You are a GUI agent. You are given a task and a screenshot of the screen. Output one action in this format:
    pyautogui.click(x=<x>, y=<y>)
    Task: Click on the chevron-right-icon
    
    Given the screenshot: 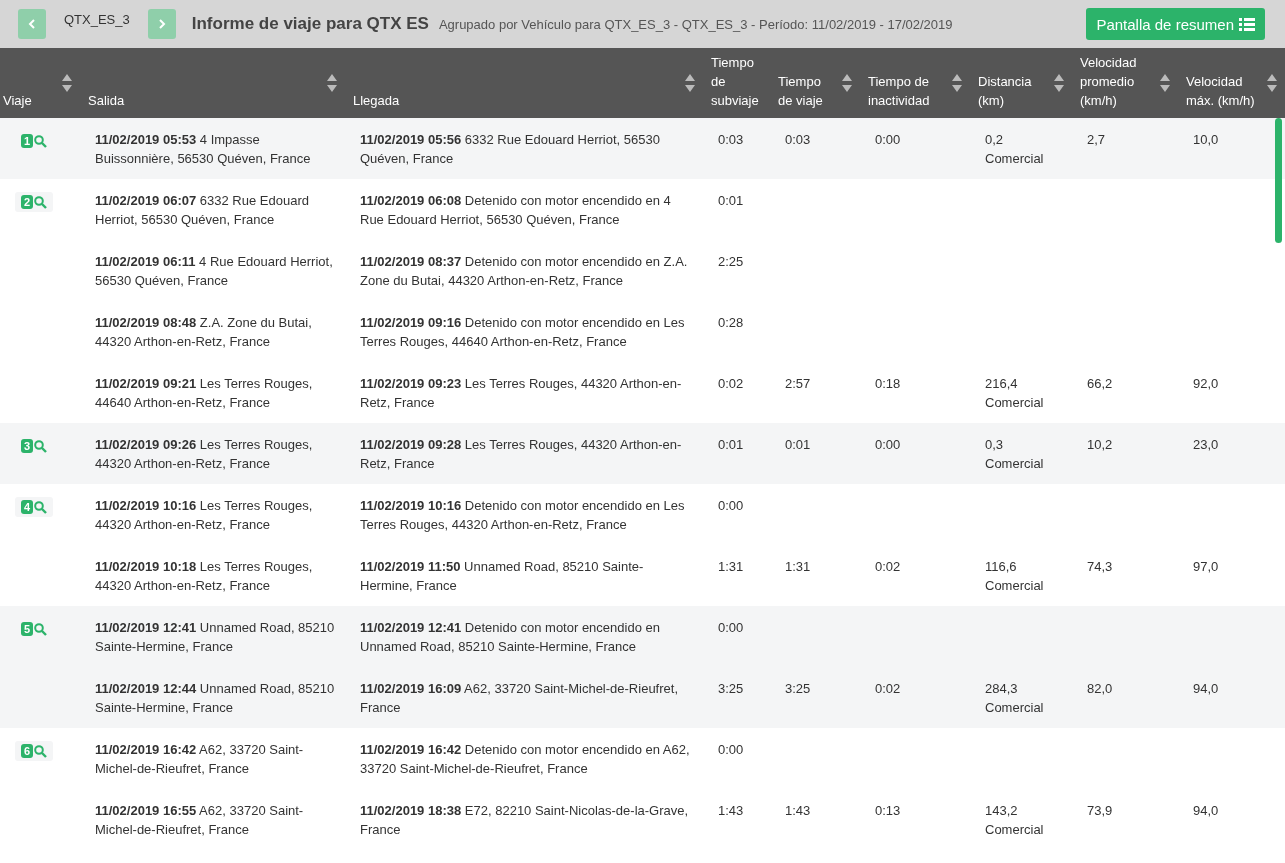 What is the action you would take?
    pyautogui.click(x=161, y=24)
    